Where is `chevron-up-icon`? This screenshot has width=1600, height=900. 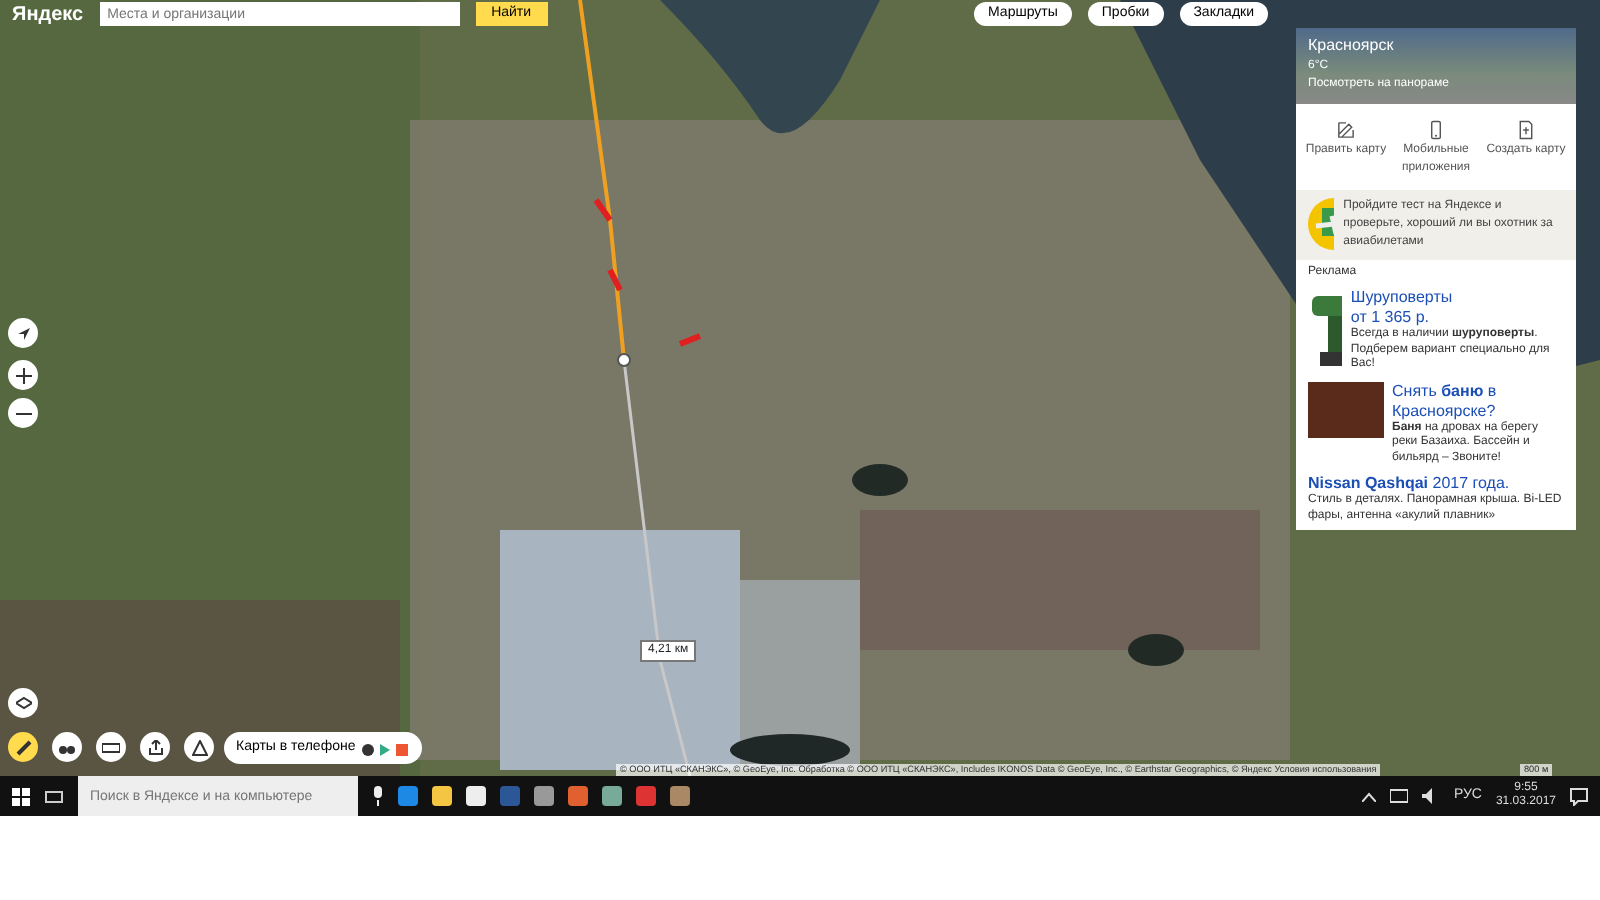 chevron-up-icon is located at coordinates (1368, 796).